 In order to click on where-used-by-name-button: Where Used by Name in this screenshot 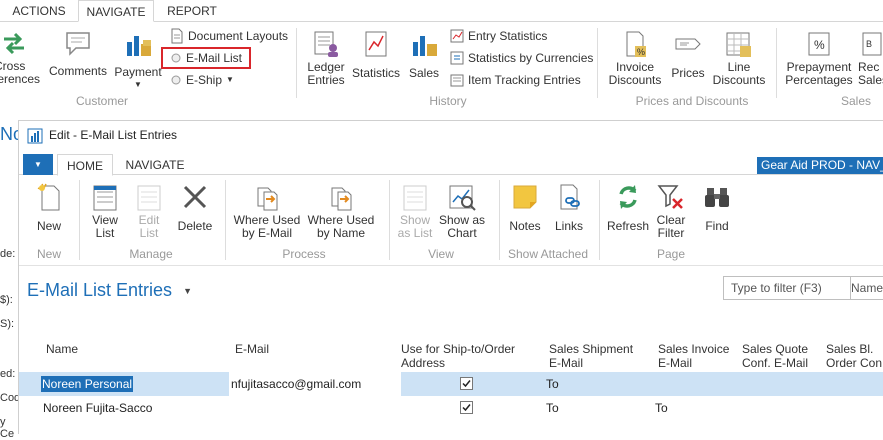, I will do `click(341, 211)`.